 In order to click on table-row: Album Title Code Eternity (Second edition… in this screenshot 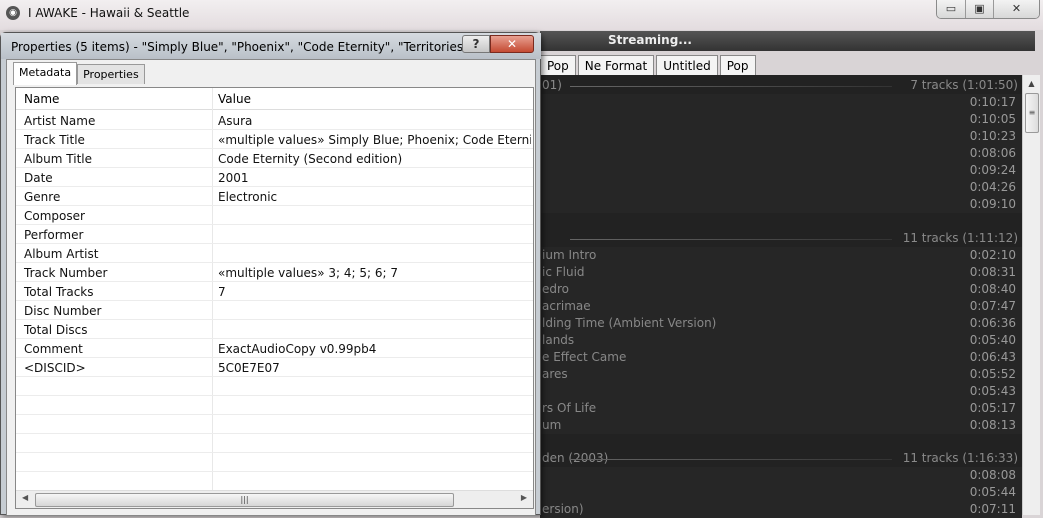, I will do `click(274, 158)`.